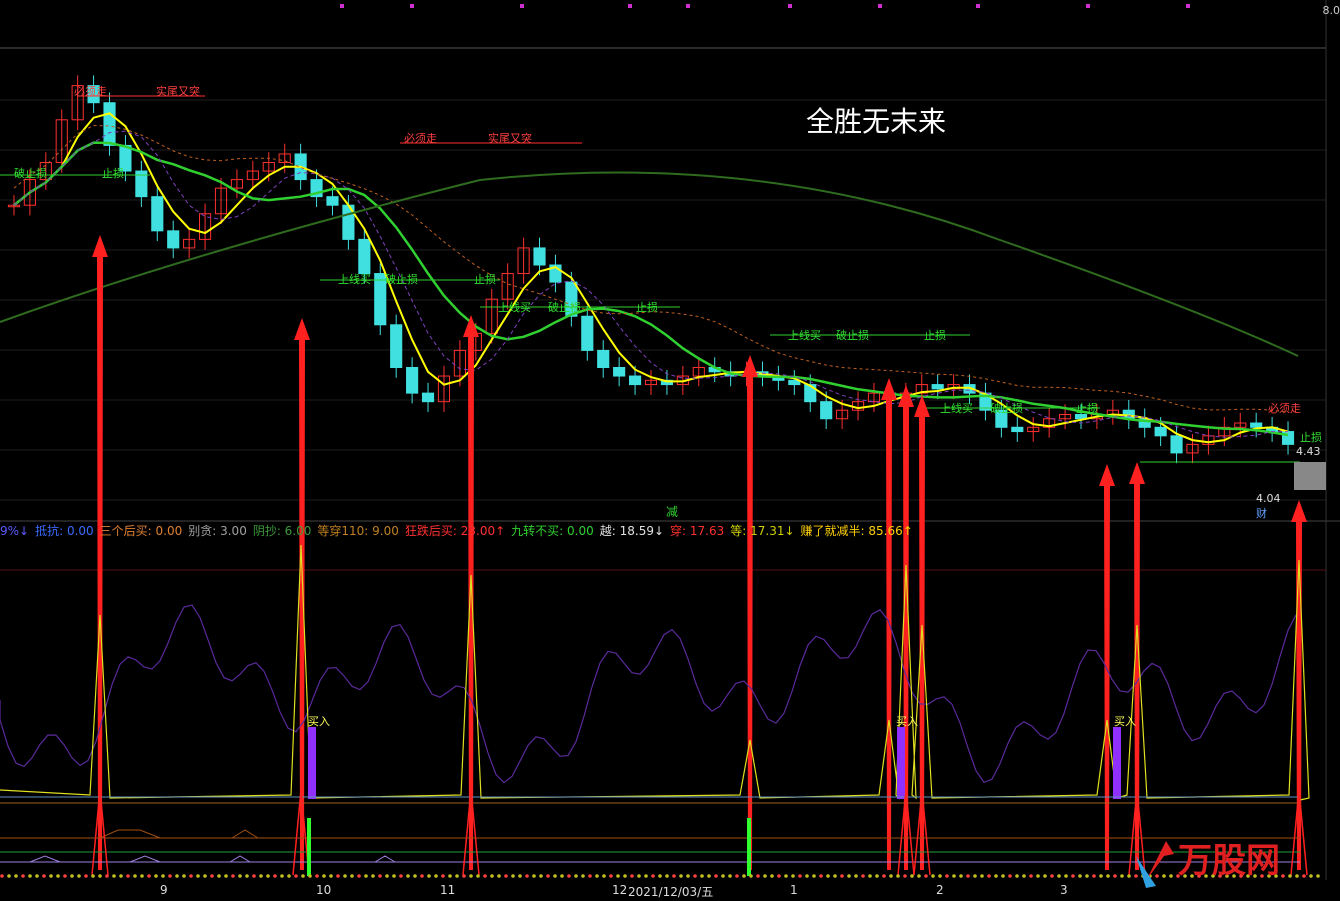  Describe the element at coordinates (212, 859) in the screenshot. I see `bump-line` at that location.